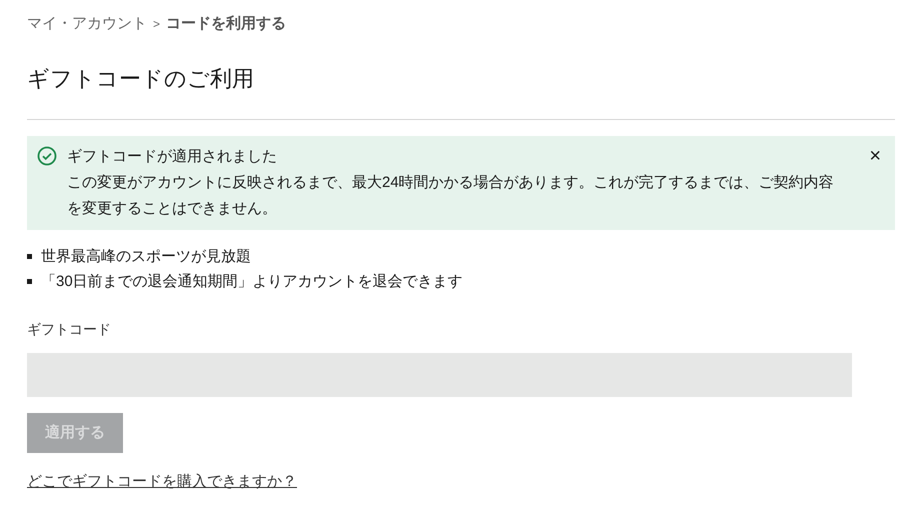  Describe the element at coordinates (875, 156) in the screenshot. I see `close-button: ×` at that location.